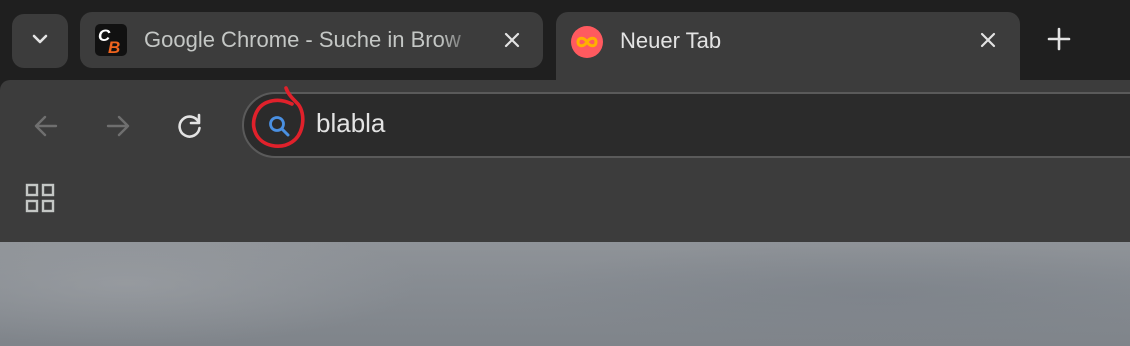 This screenshot has height=346, width=1130. I want to click on tab-search-button, so click(40, 41).